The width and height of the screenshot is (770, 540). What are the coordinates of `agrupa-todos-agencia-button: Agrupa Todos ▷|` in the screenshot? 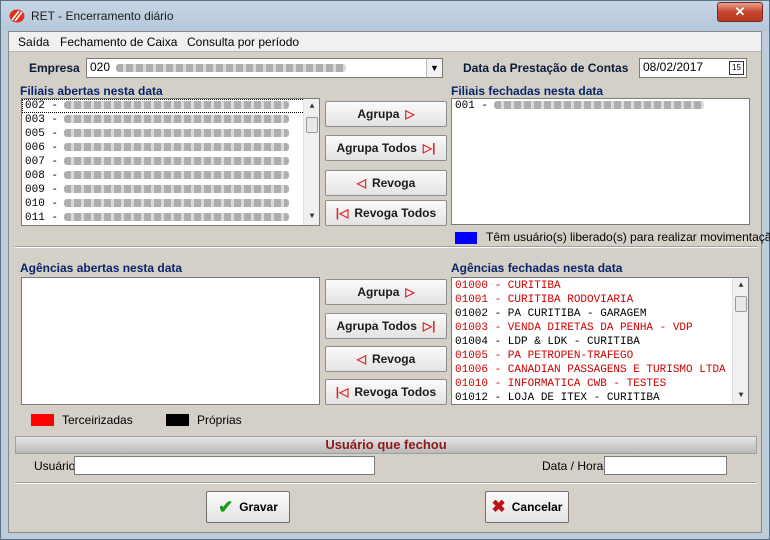 It's located at (386, 326).